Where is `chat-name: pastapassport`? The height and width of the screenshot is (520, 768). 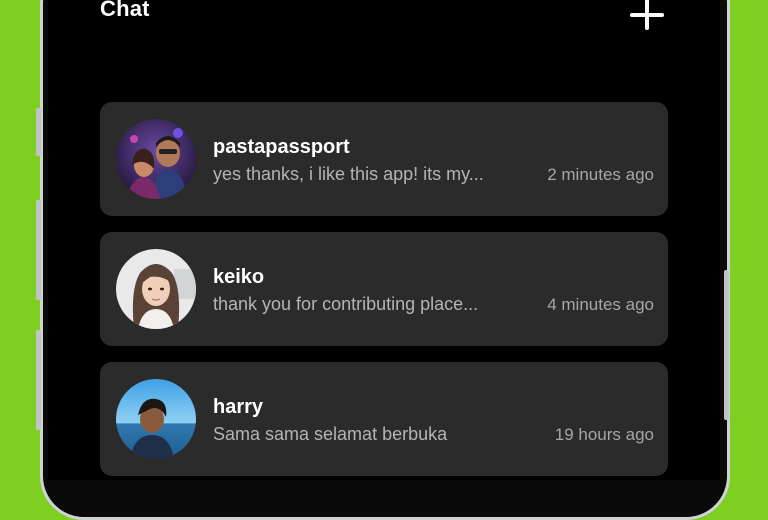
chat-name: pastapassport is located at coordinates (281, 147).